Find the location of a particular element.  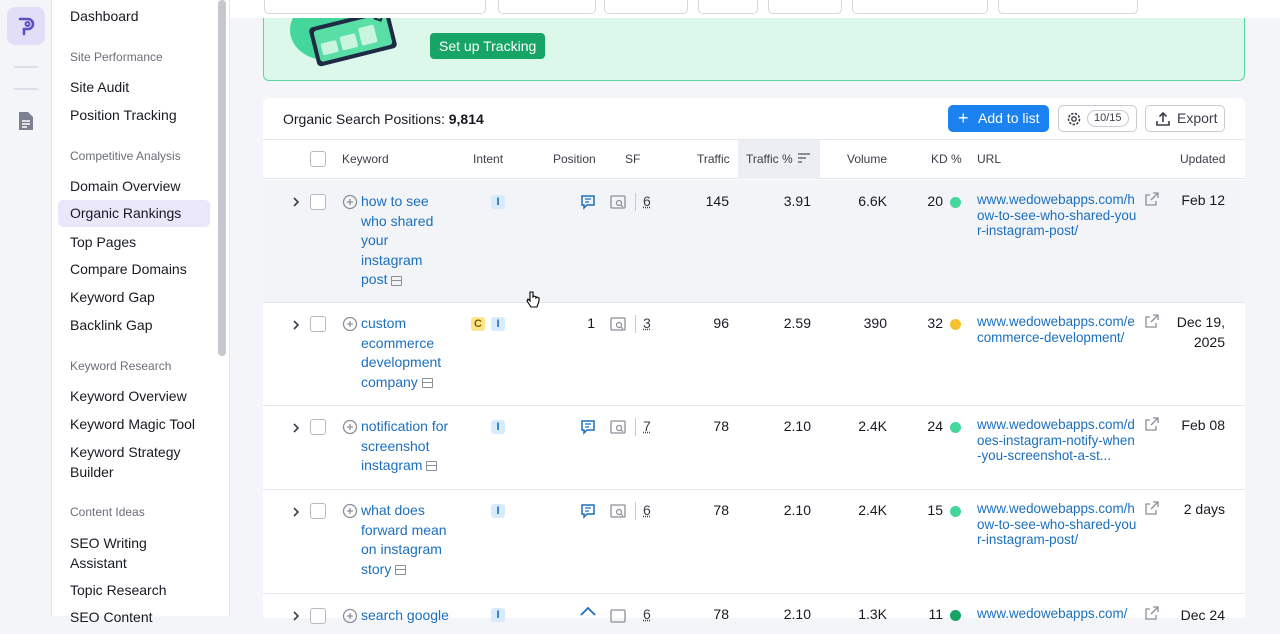

sidebar-item-domain-overview: Domain Overview is located at coordinates (134, 186).